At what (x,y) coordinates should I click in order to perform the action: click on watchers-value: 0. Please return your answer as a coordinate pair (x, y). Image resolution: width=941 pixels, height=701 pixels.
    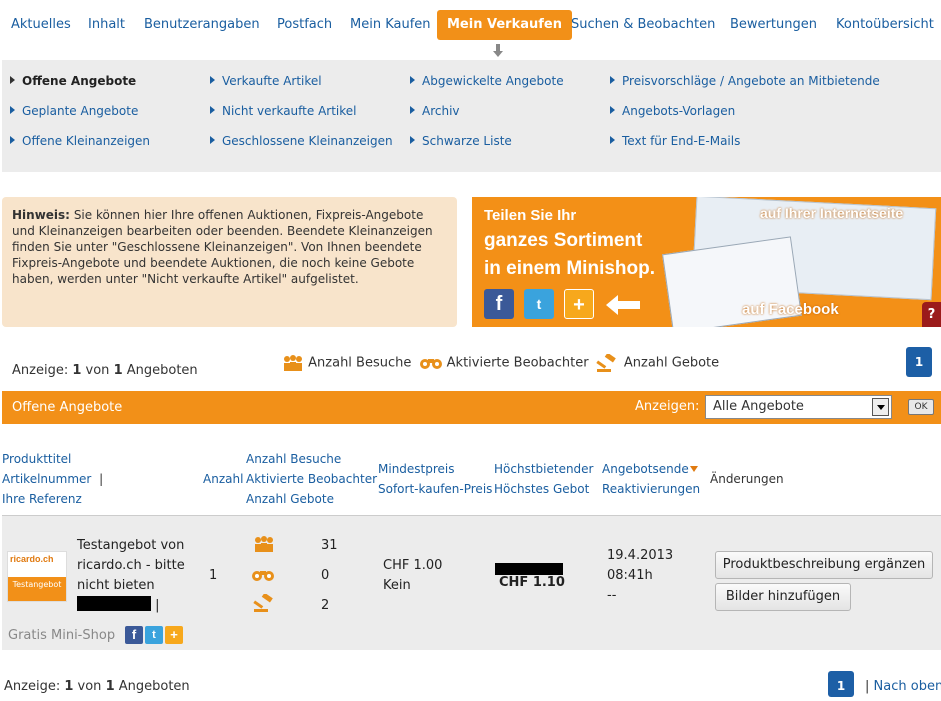
    Looking at the image, I should click on (325, 575).